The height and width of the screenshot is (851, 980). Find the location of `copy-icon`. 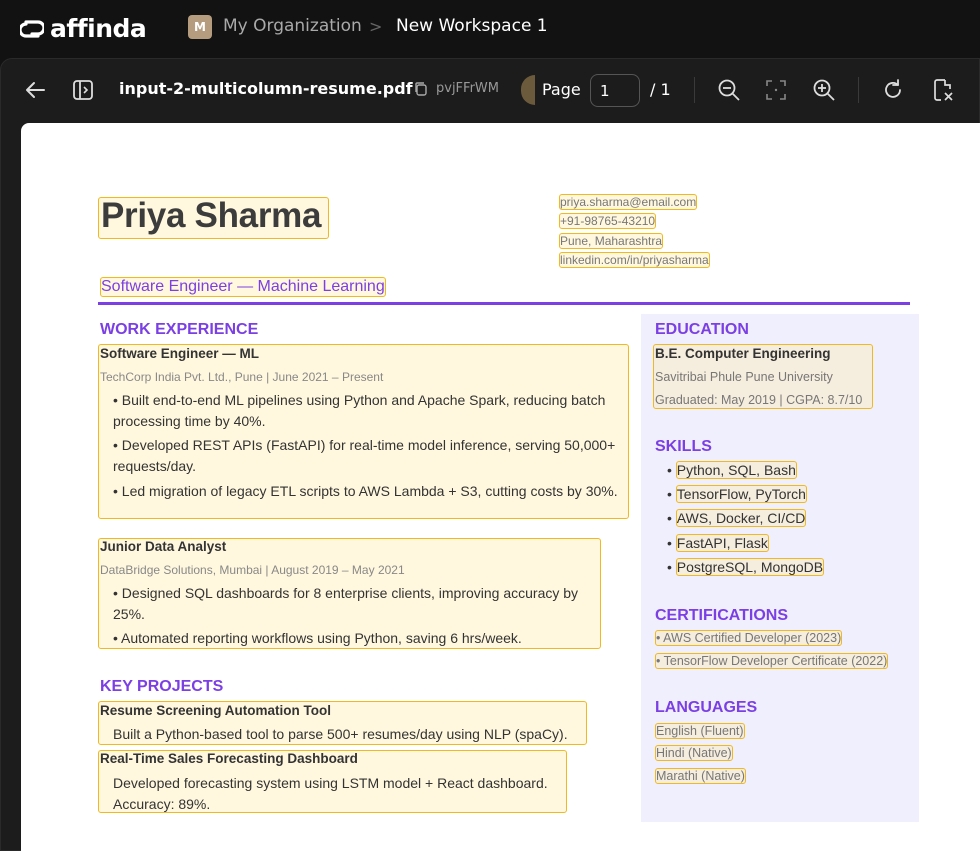

copy-icon is located at coordinates (421, 91).